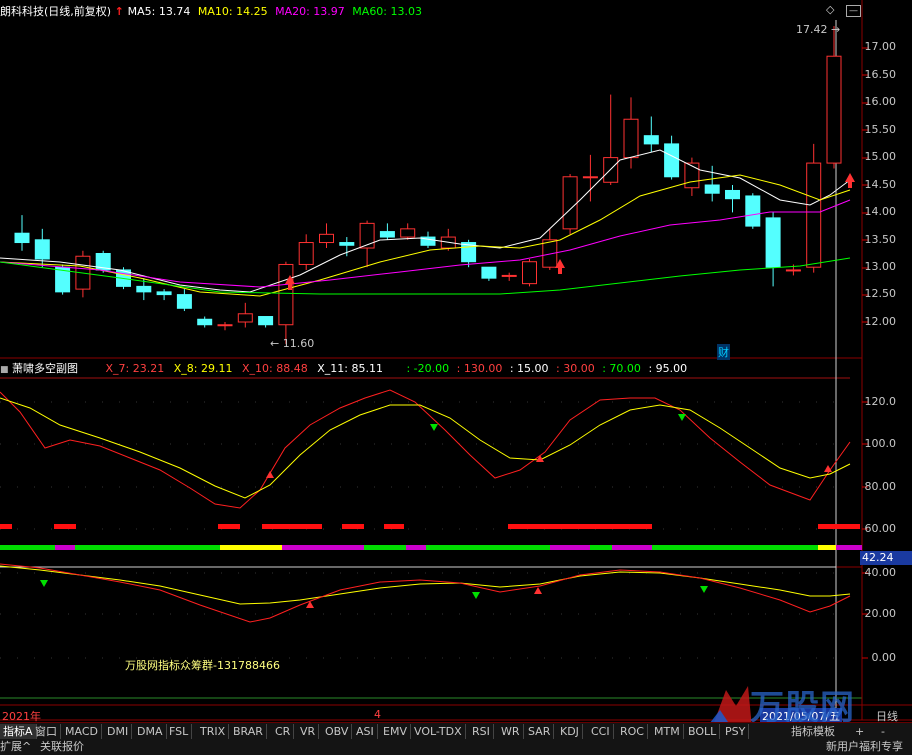 Image resolution: width=912 pixels, height=755 pixels. I want to click on tab-brar: BRAR, so click(248, 731).